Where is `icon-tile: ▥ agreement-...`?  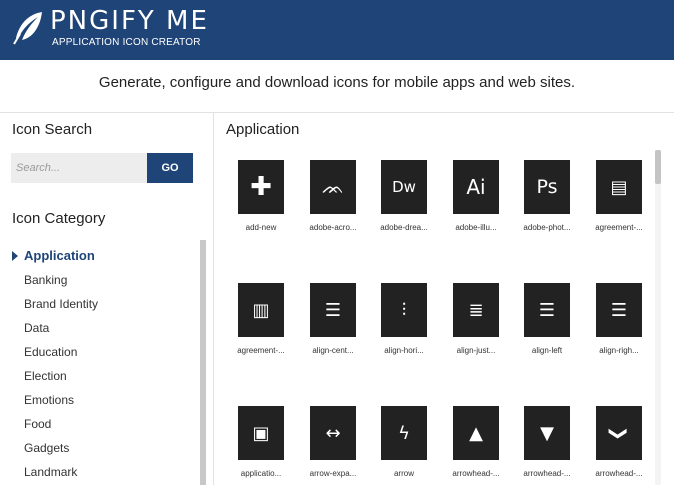 icon-tile: ▥ agreement-... is located at coordinates (261, 329).